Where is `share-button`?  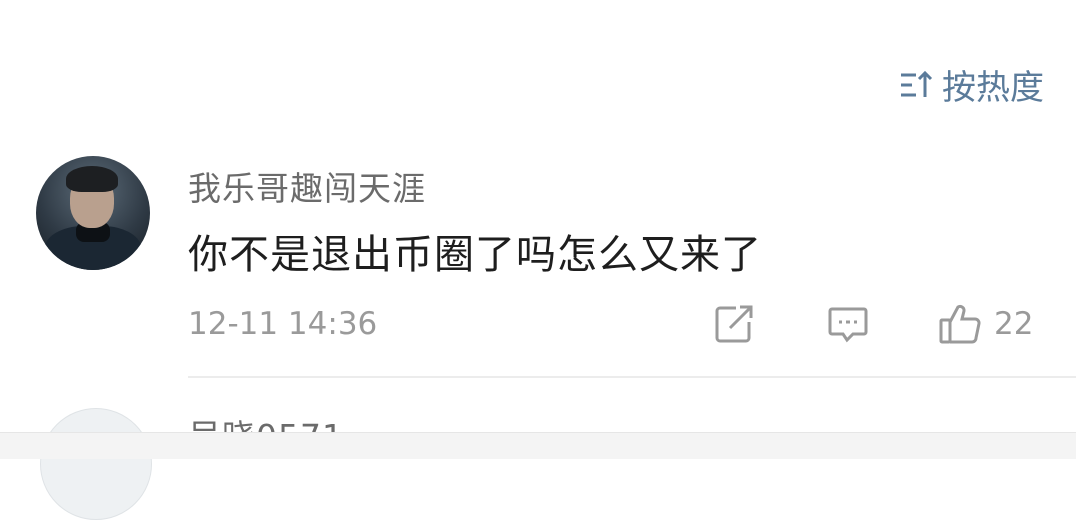
share-button is located at coordinates (734, 326).